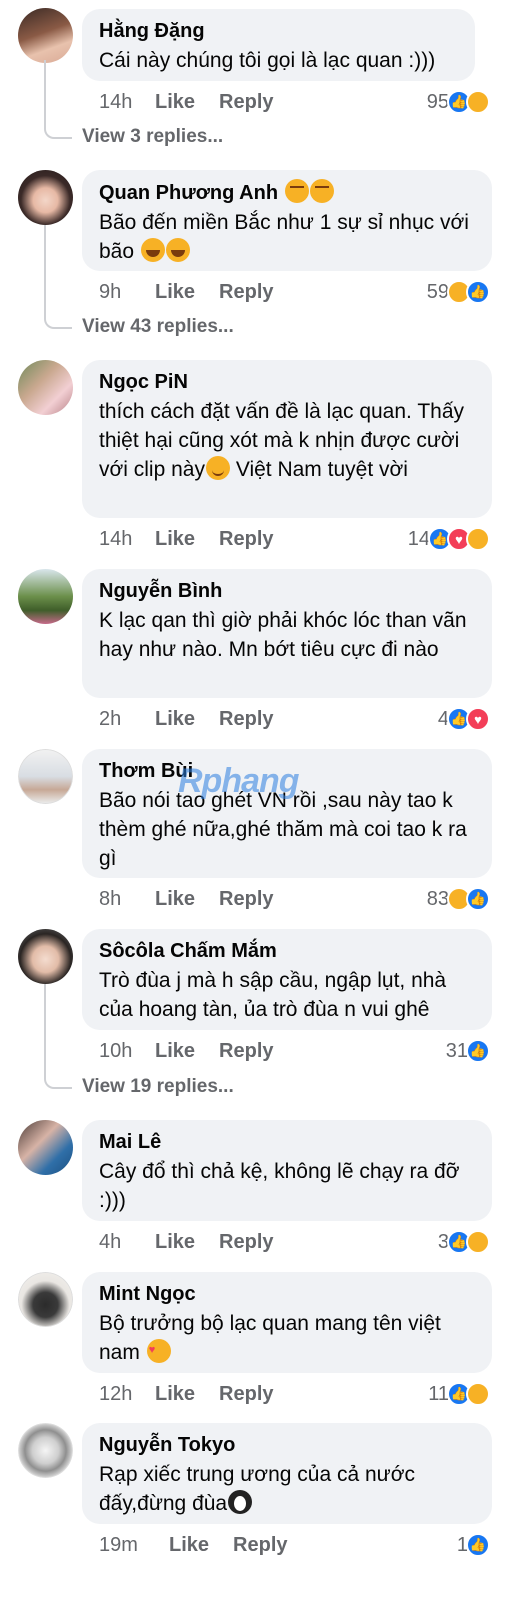 The height and width of the screenshot is (1600, 517). I want to click on comment-meta: 19m Like Reply, so click(205, 1545).